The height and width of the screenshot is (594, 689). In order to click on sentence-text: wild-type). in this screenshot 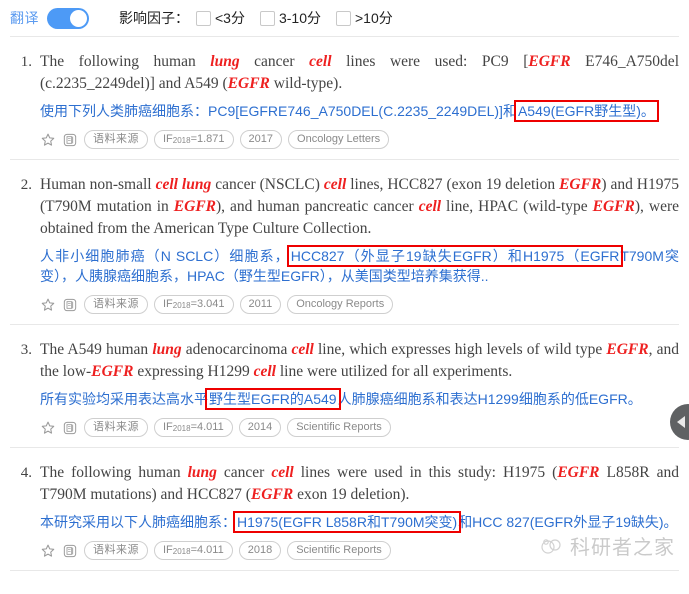, I will do `click(306, 83)`.